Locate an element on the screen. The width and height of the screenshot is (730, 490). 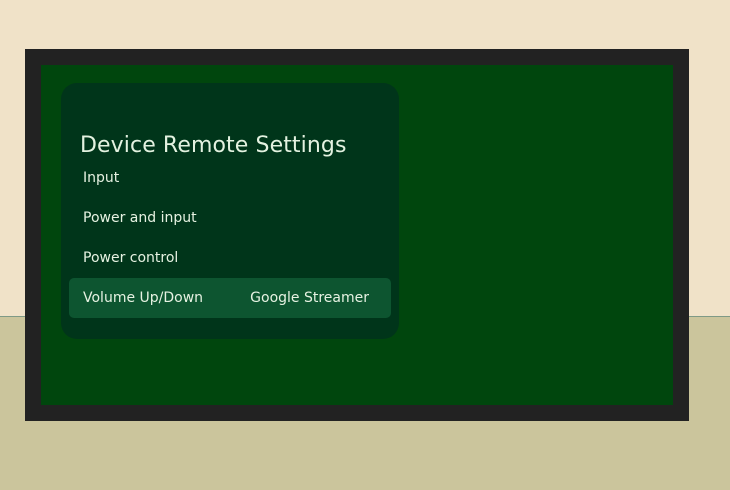
menu-item-volume-up-down: Volume Up/Down Google Streamer is located at coordinates (230, 298).